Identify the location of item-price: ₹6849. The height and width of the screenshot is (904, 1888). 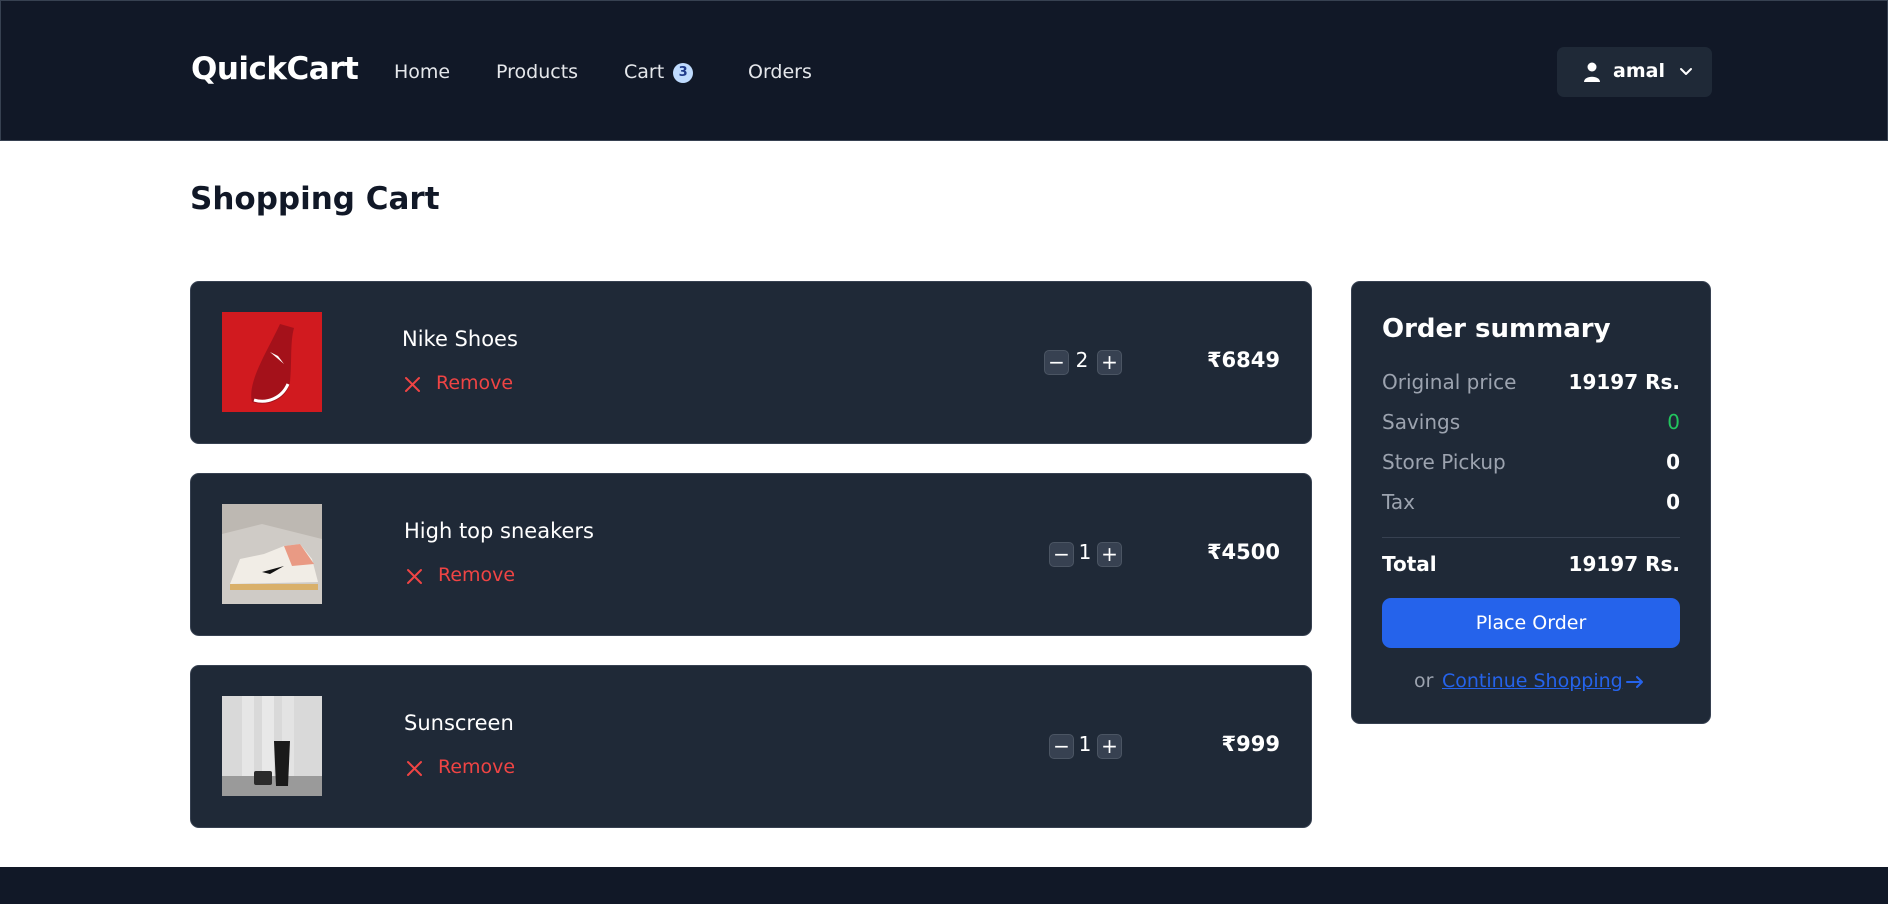
(1243, 360).